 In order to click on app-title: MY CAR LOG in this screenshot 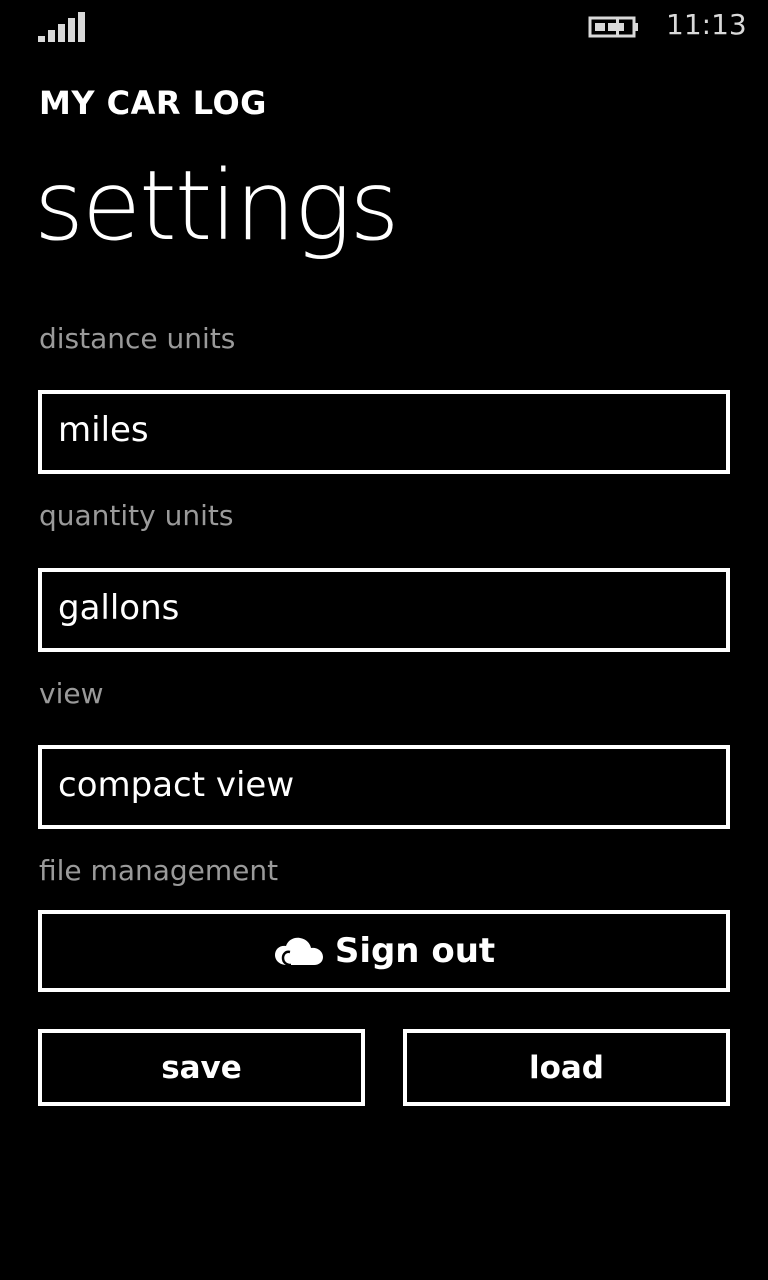, I will do `click(153, 103)`.